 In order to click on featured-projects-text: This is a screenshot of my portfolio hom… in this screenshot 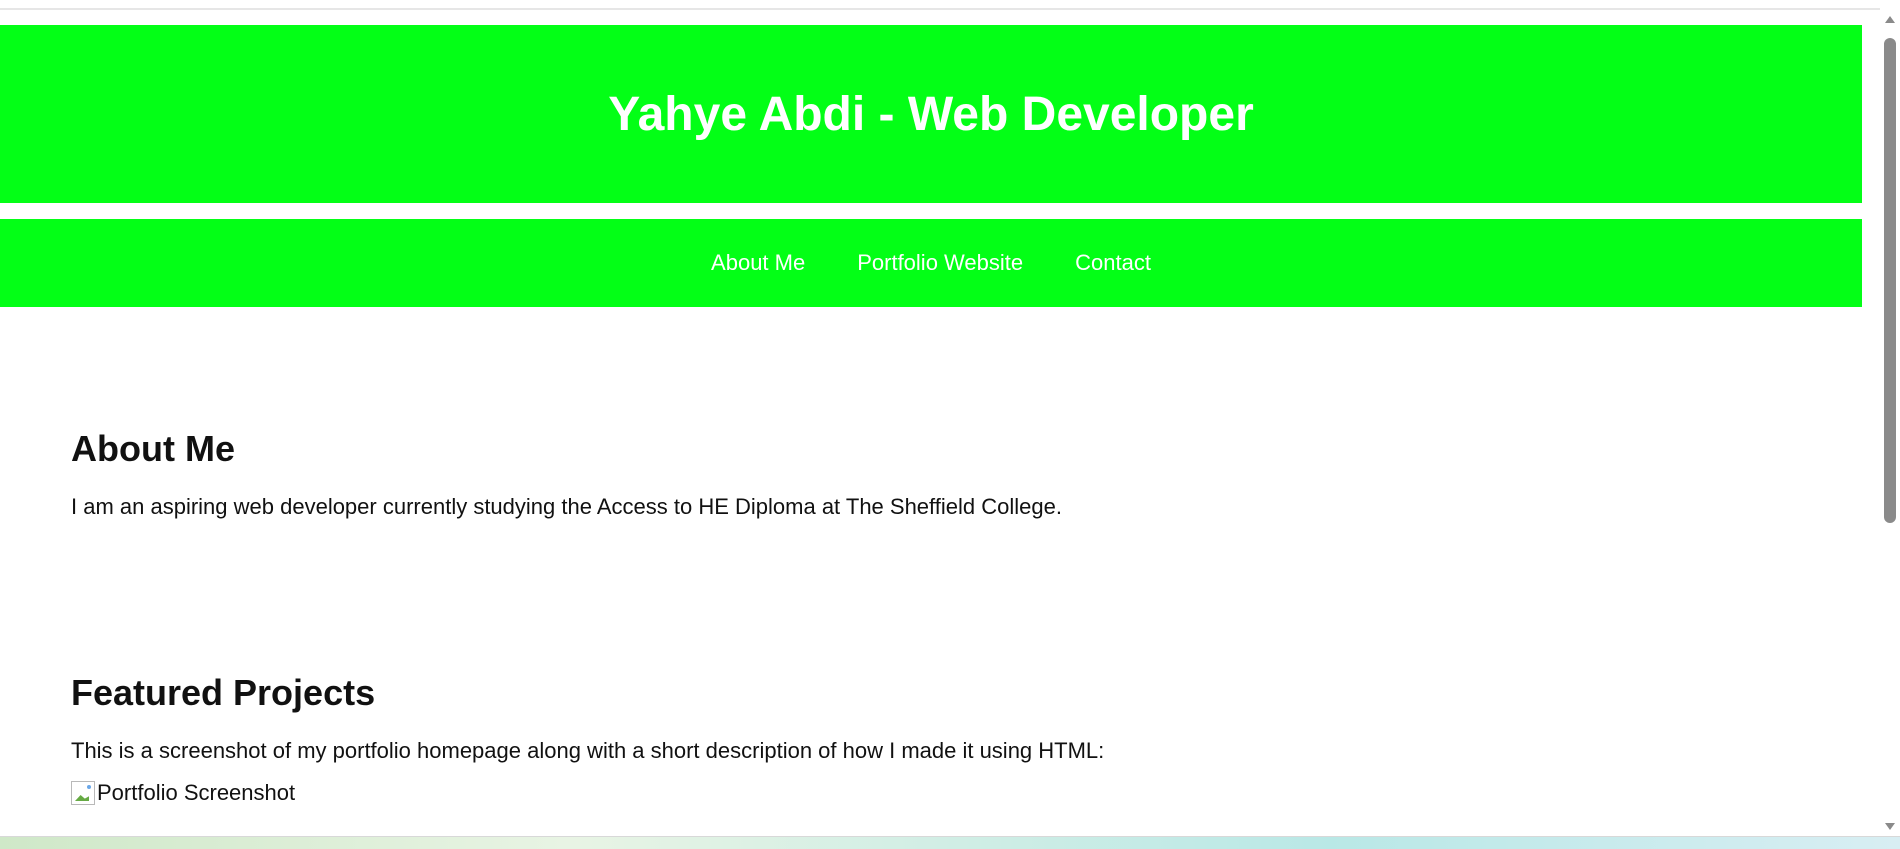, I will do `click(588, 750)`.